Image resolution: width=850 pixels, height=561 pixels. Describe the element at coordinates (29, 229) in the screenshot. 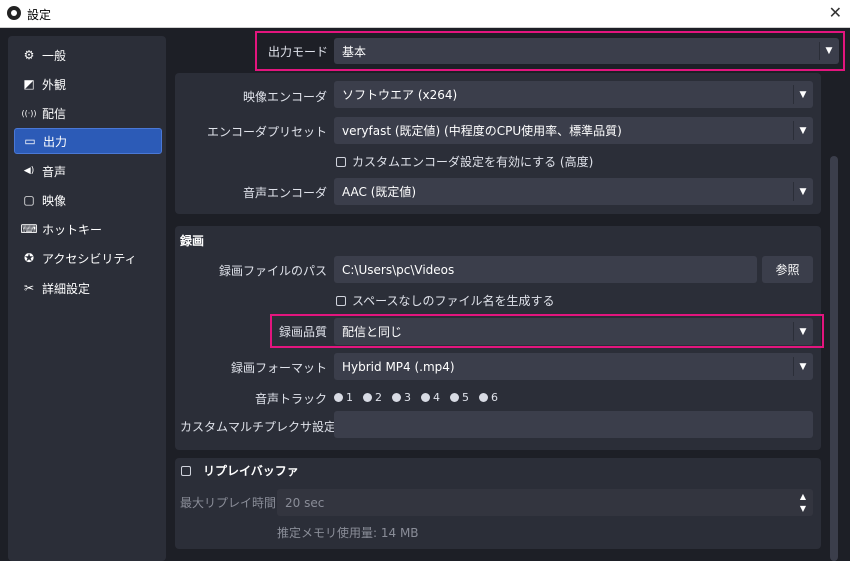

I see `keyboard-icon: ⌨` at that location.